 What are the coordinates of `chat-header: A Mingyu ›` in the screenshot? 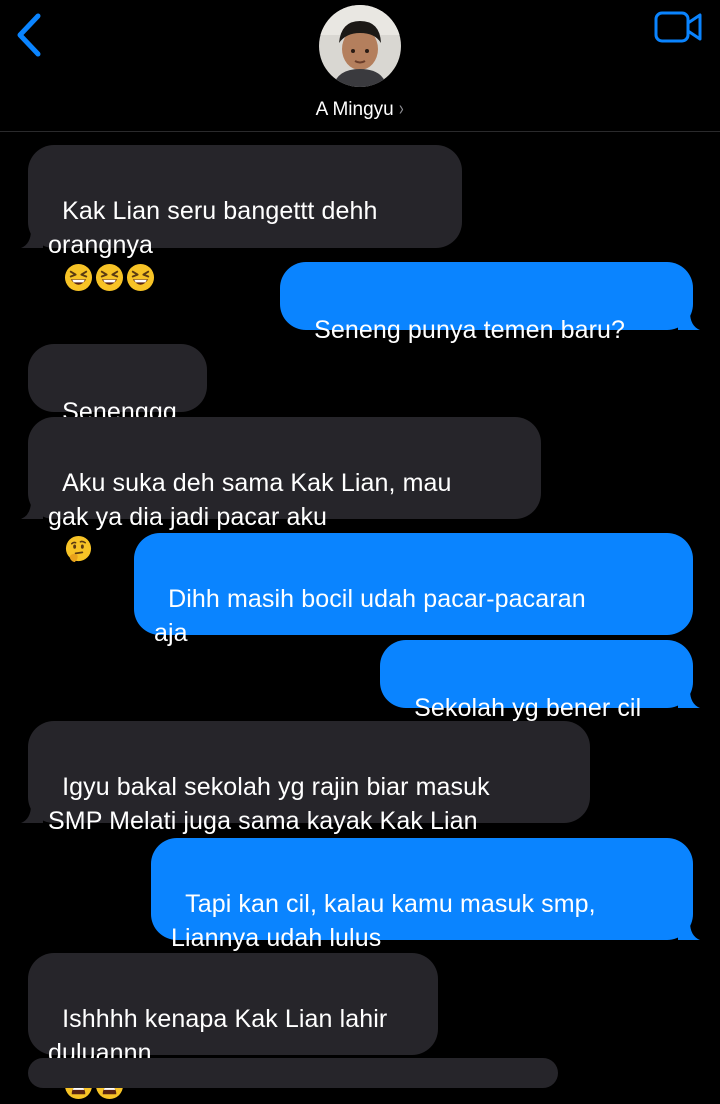 It's located at (360, 66).